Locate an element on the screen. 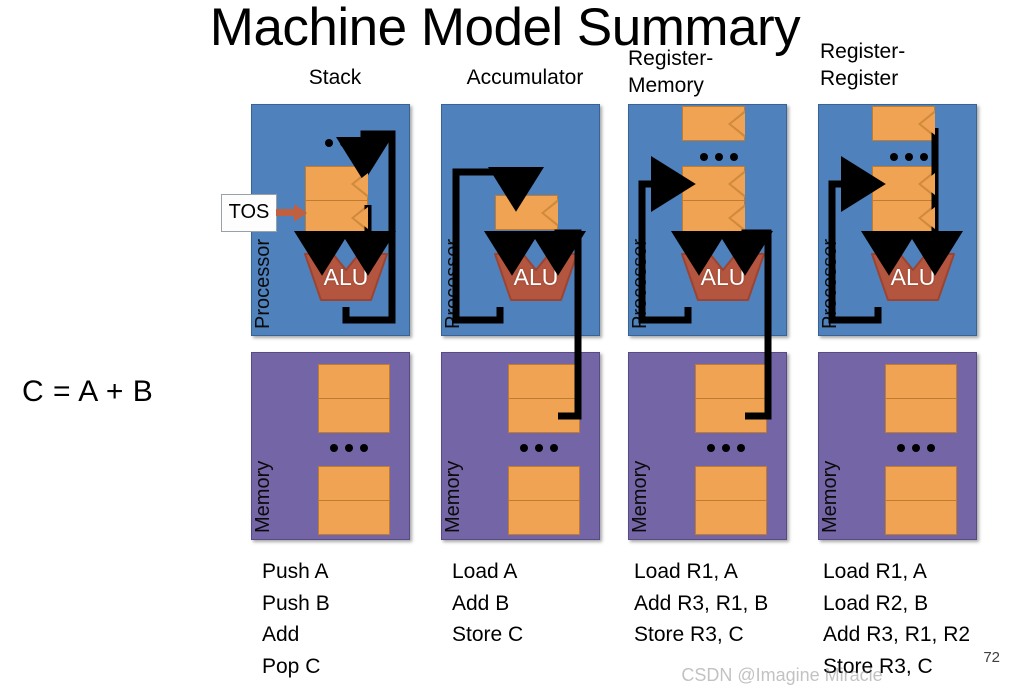  instruction-line: Store R3, C is located at coordinates (689, 634).